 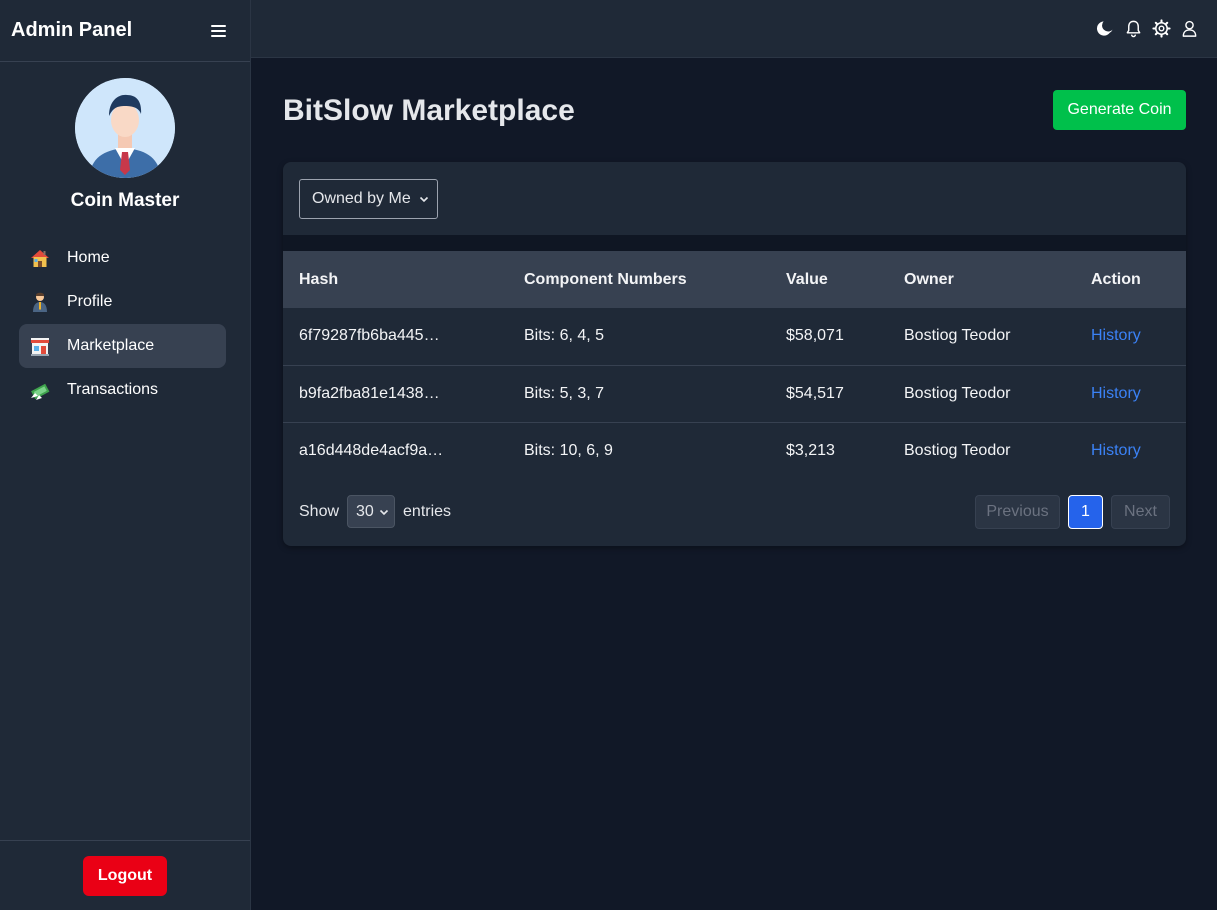 I want to click on owner-filter-value: Owned by Me, so click(x=361, y=198).